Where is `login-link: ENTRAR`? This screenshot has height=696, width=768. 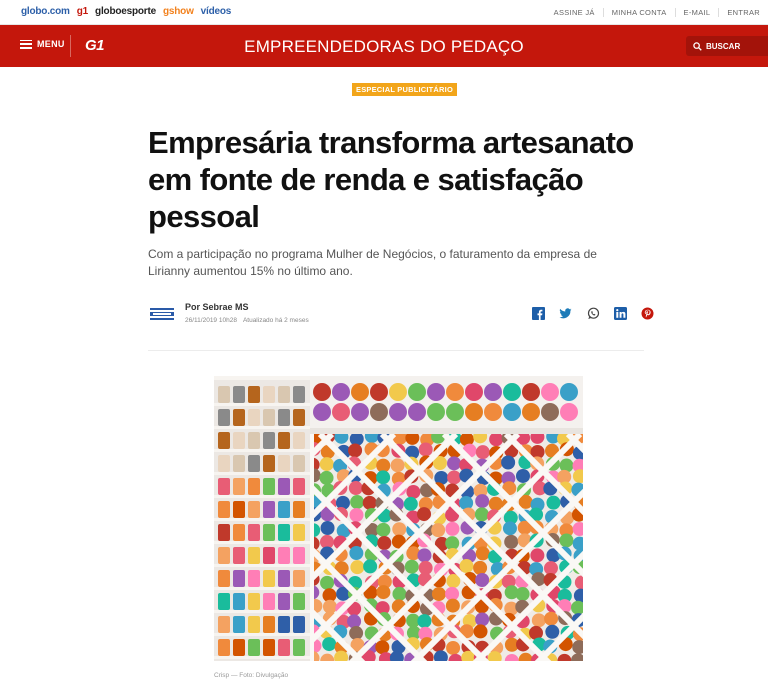 login-link: ENTRAR is located at coordinates (743, 12).